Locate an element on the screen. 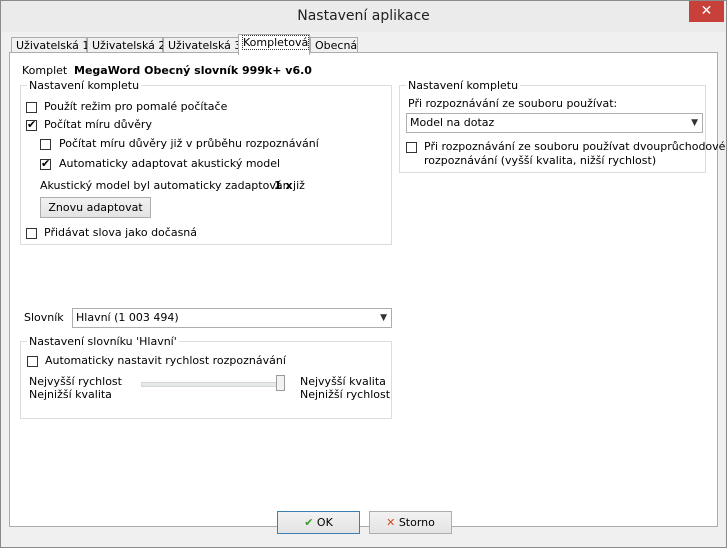 The image size is (727, 548). ok-button: ✔ OK is located at coordinates (318, 522).